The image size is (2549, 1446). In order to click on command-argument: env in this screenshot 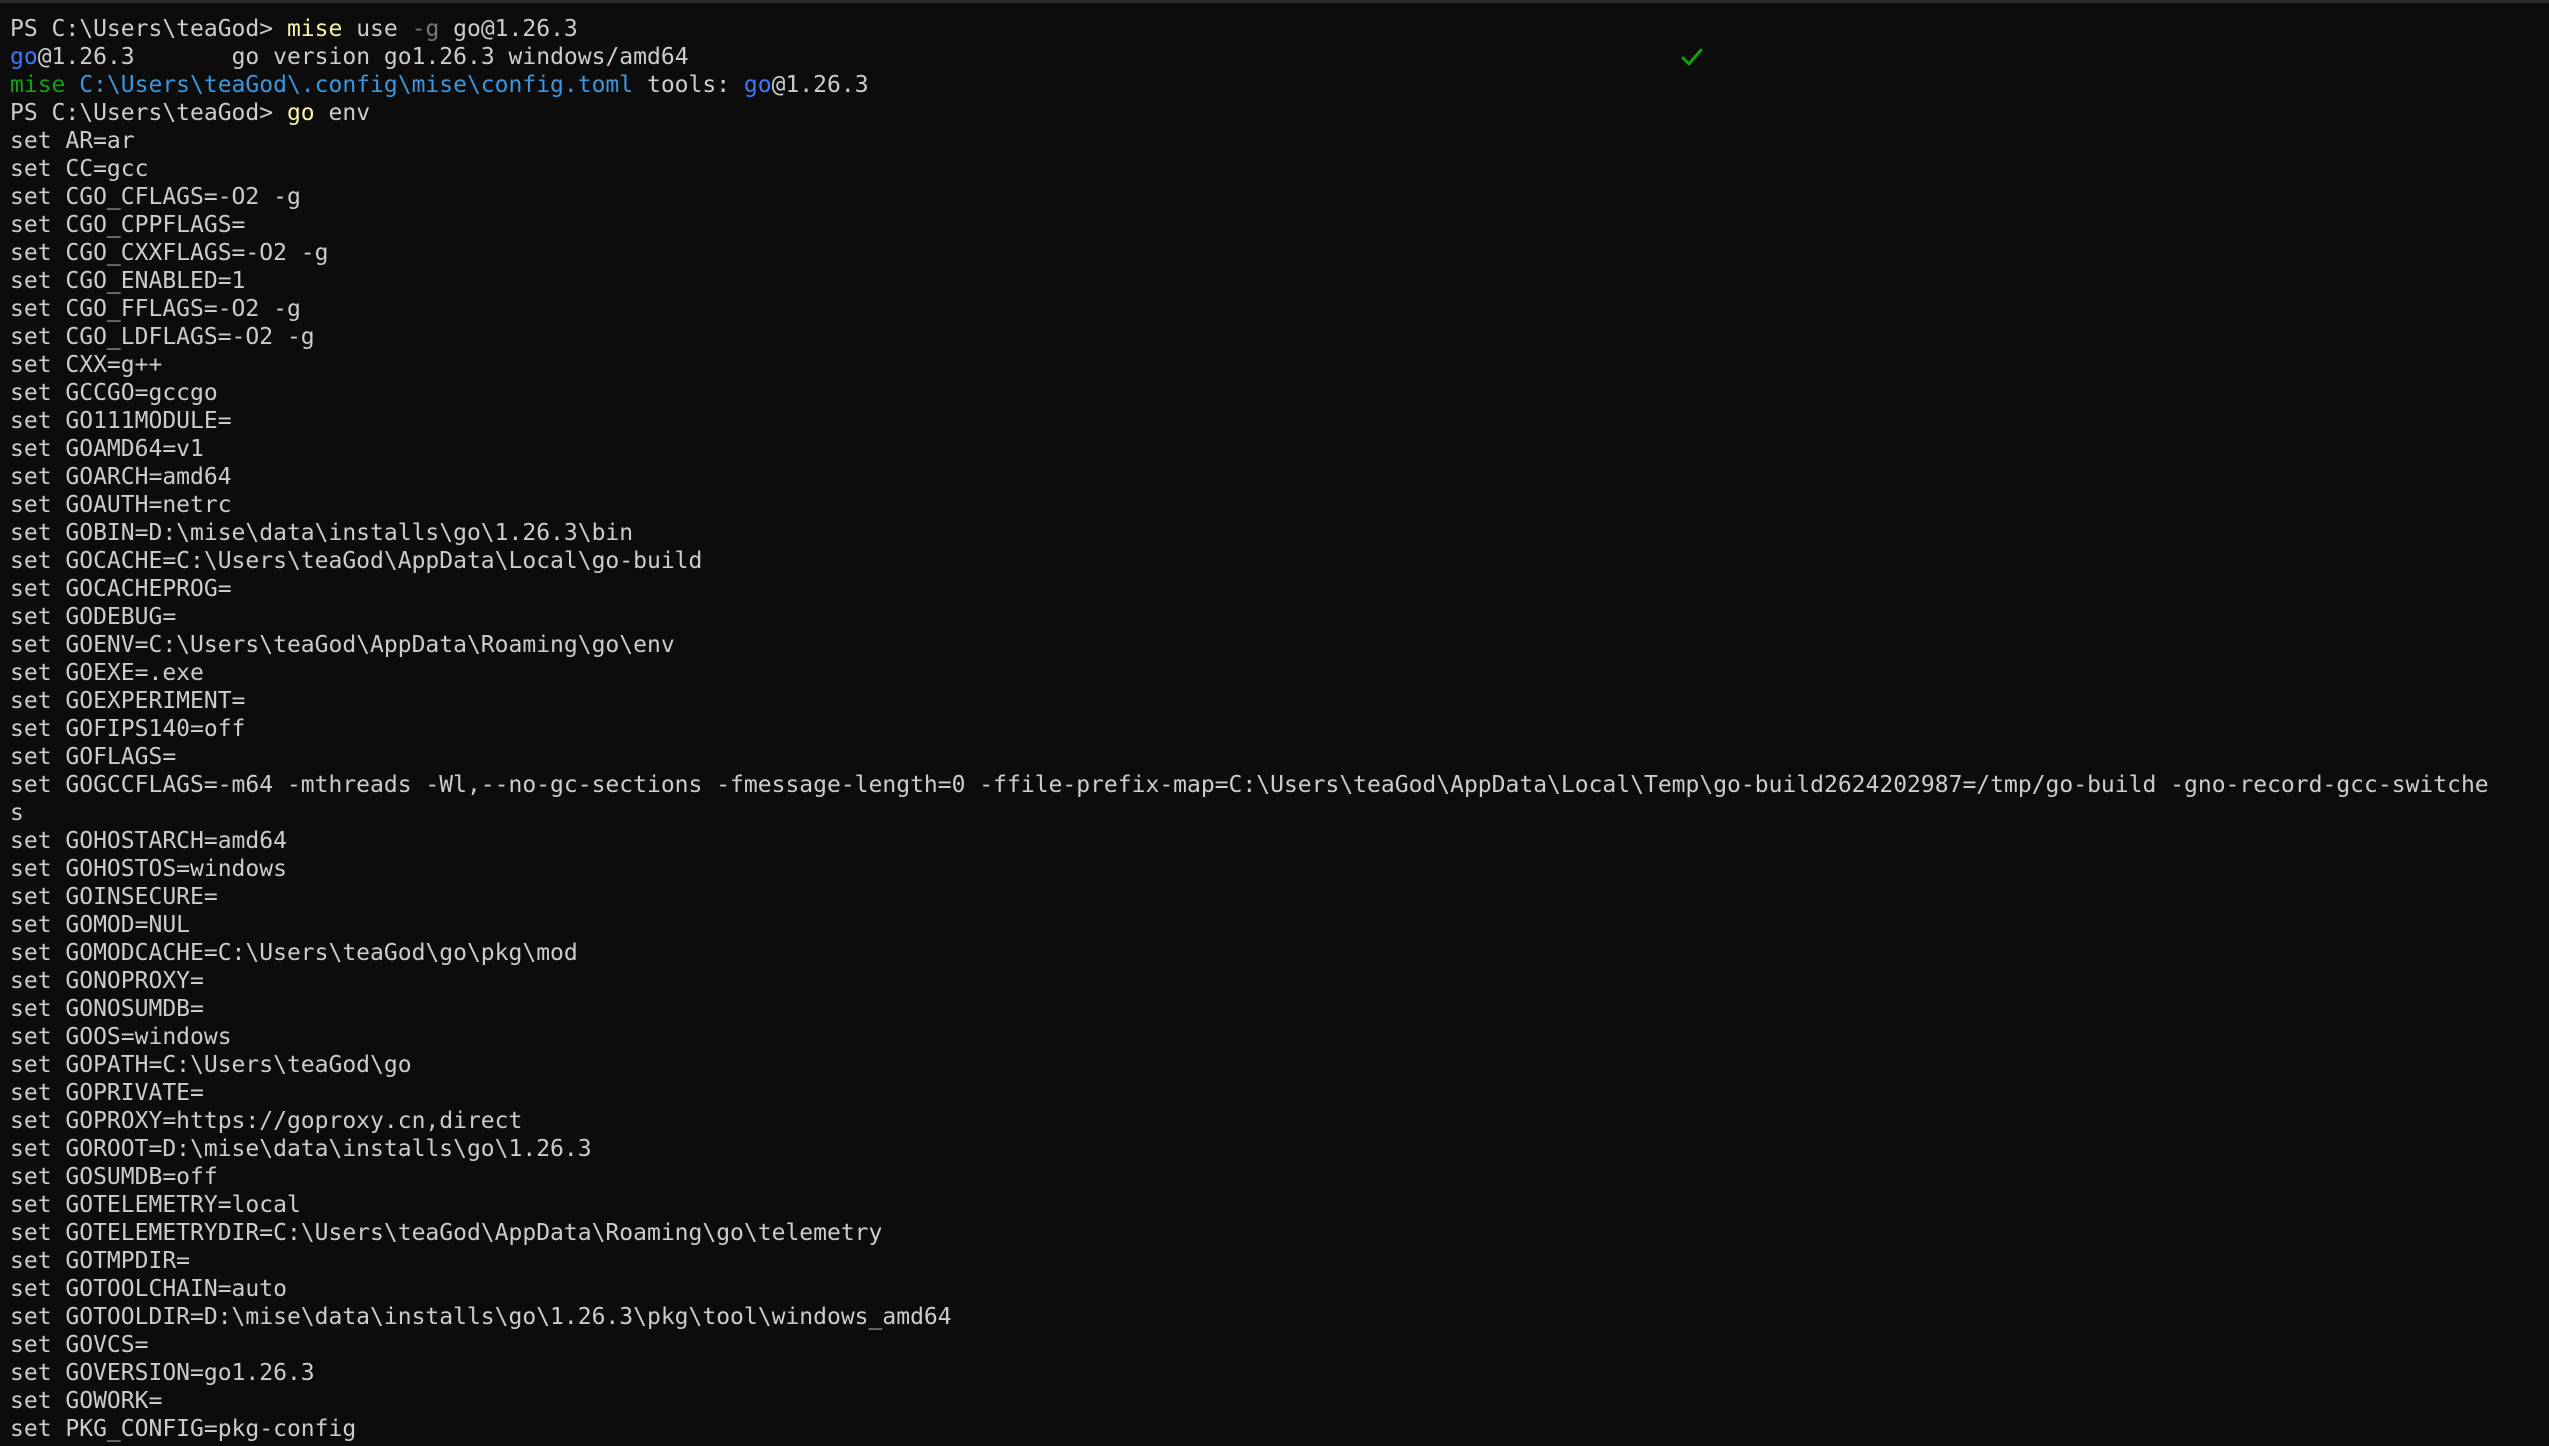, I will do `click(342, 113)`.